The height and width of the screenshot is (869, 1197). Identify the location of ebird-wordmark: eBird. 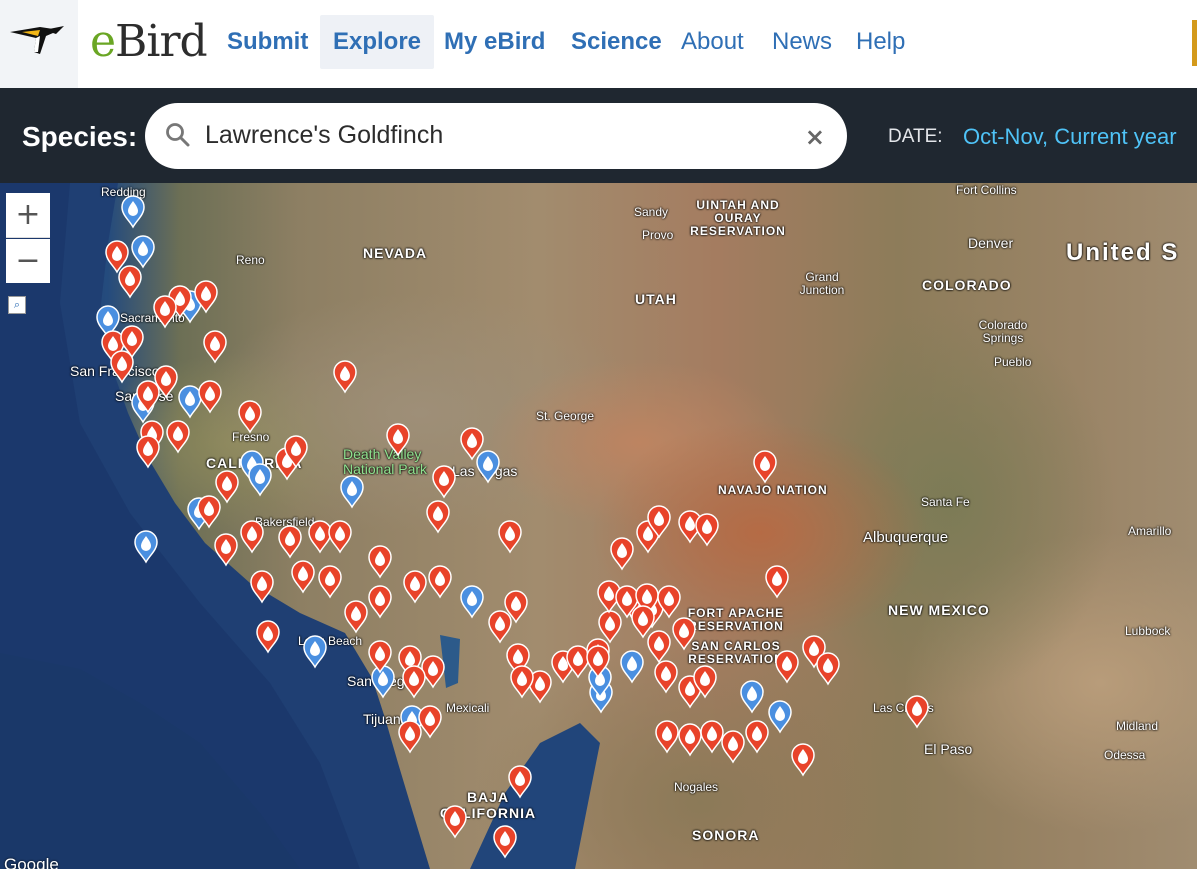
(149, 42).